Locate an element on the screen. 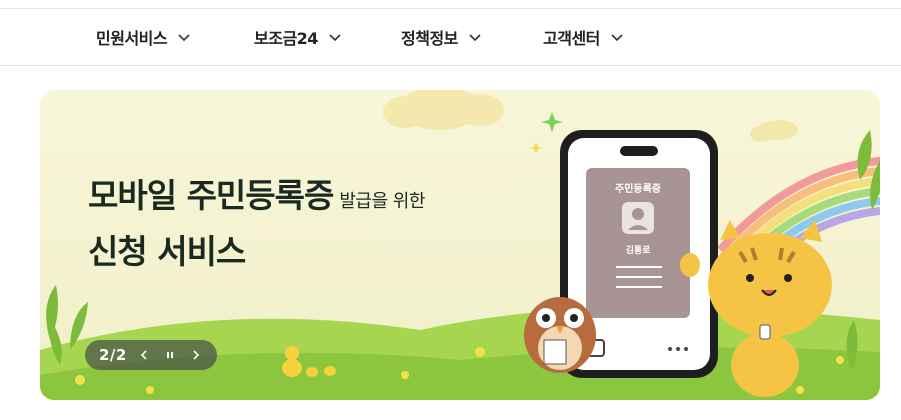 Image resolution: width=901 pixels, height=420 pixels. pause-icon is located at coordinates (169, 355).